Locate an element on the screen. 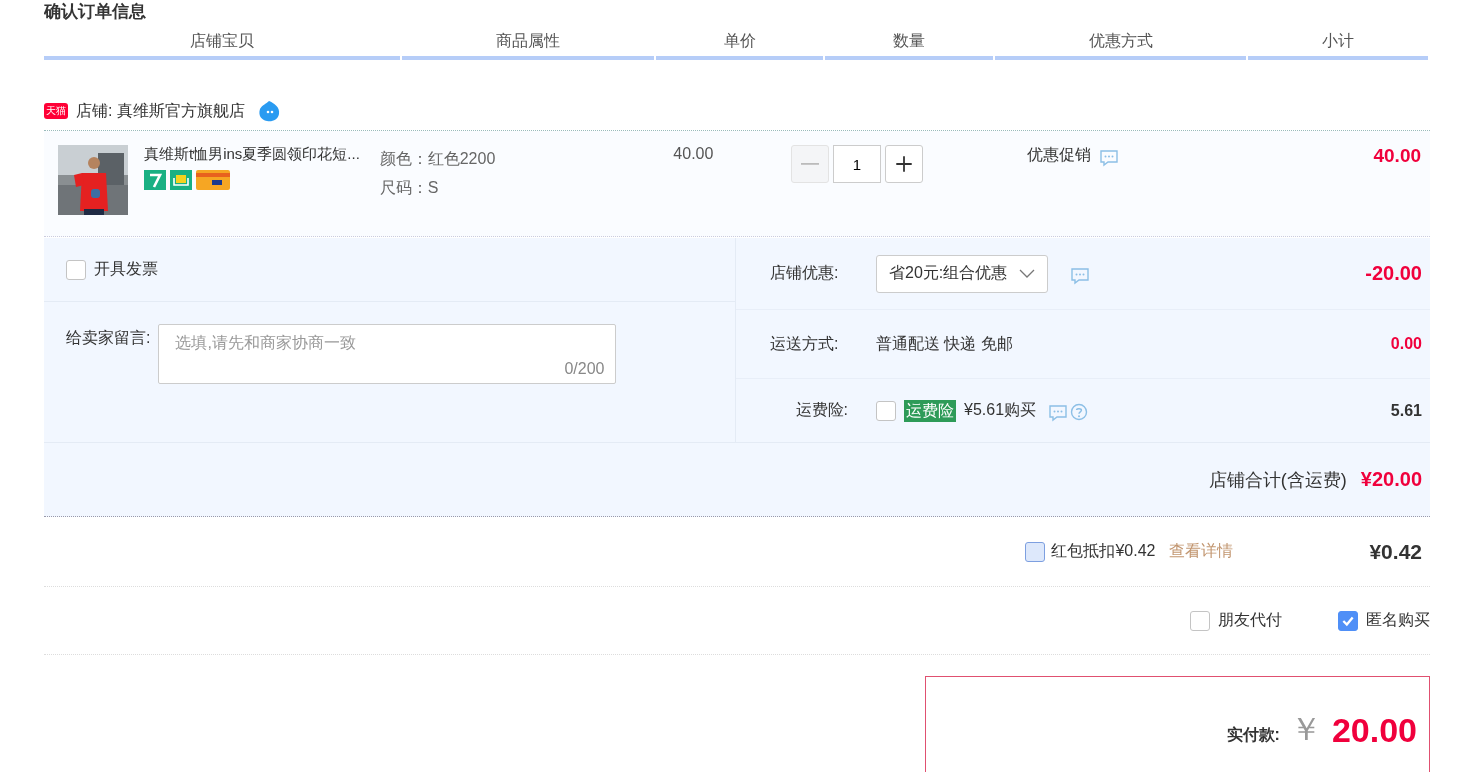 The image size is (1482, 772). invoice-checkbox is located at coordinates (76, 269).